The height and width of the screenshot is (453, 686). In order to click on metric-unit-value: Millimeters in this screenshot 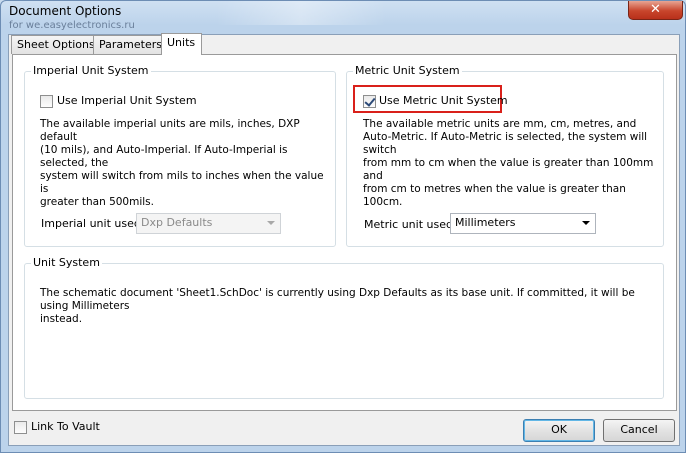, I will do `click(485, 222)`.